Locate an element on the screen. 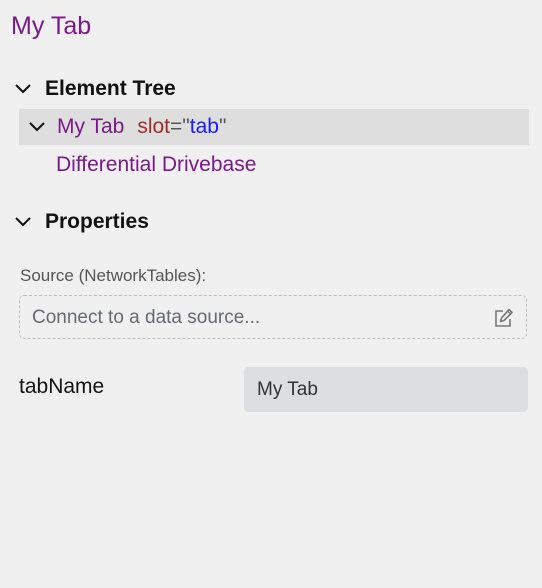 The height and width of the screenshot is (588, 542). tabname-input is located at coordinates (386, 389).